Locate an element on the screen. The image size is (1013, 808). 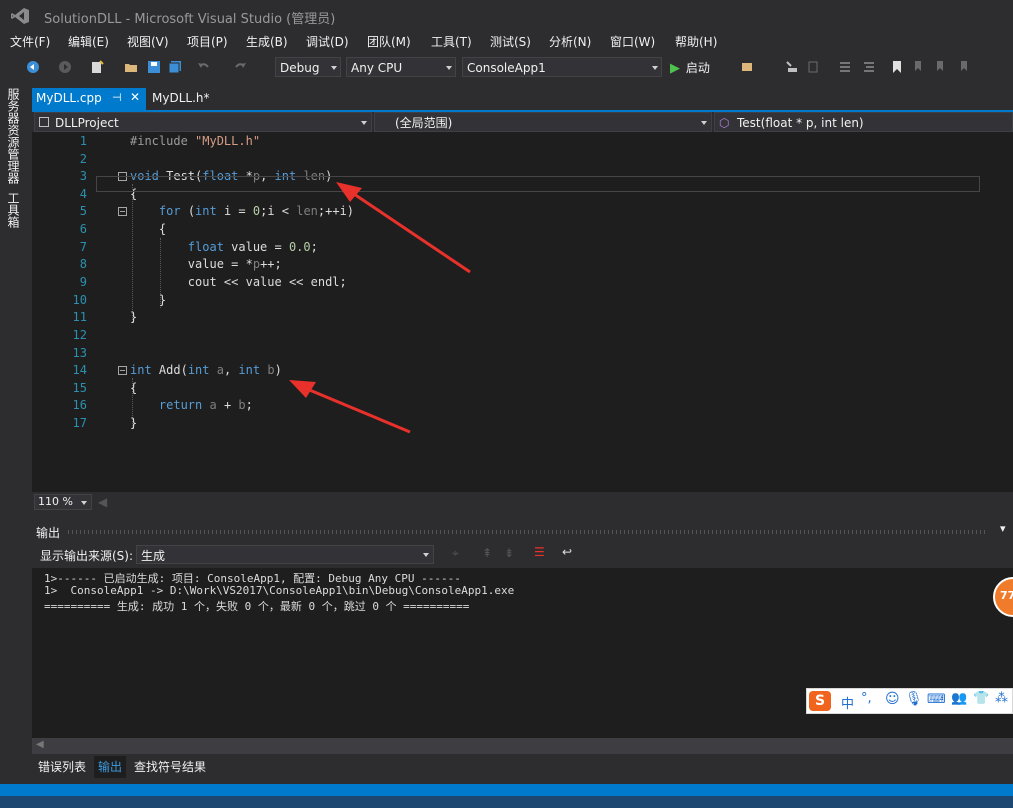
tab-error-list: 错误列表 is located at coordinates (62, 767).